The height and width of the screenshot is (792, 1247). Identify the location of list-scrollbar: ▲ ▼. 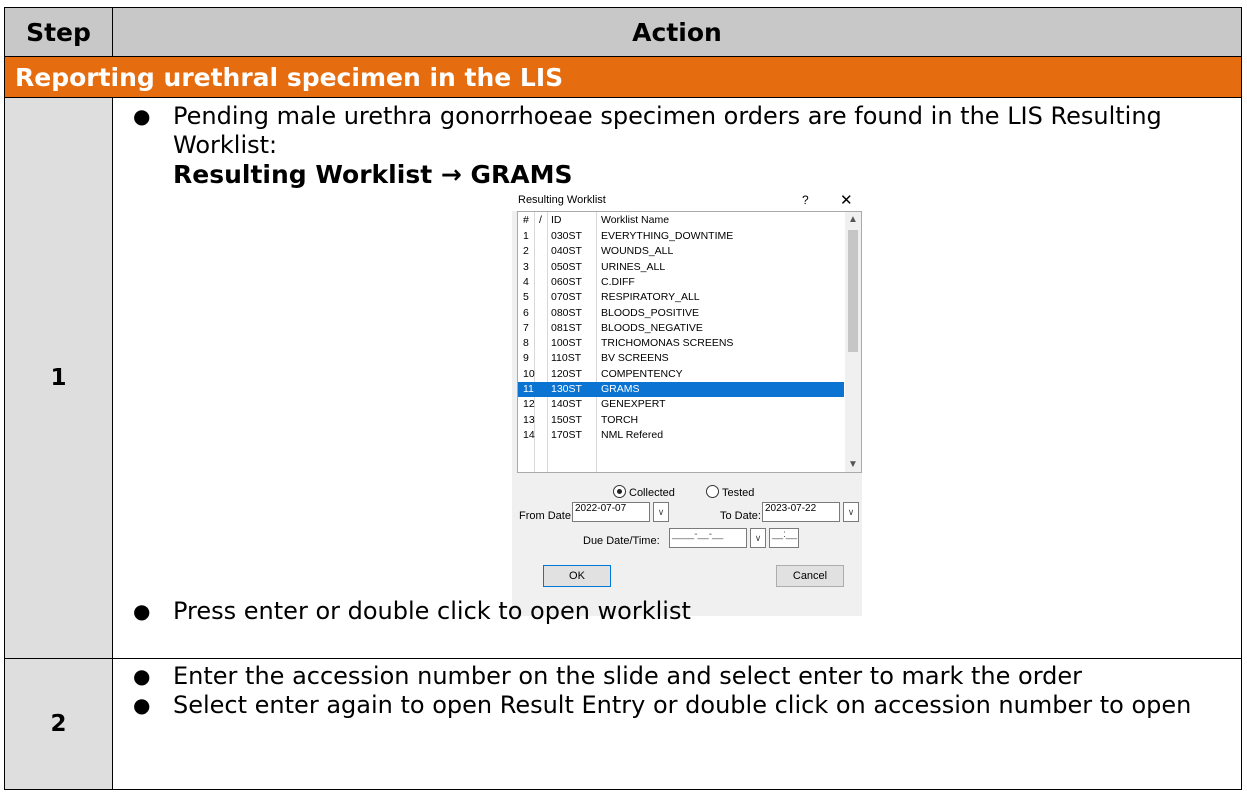
(853, 342).